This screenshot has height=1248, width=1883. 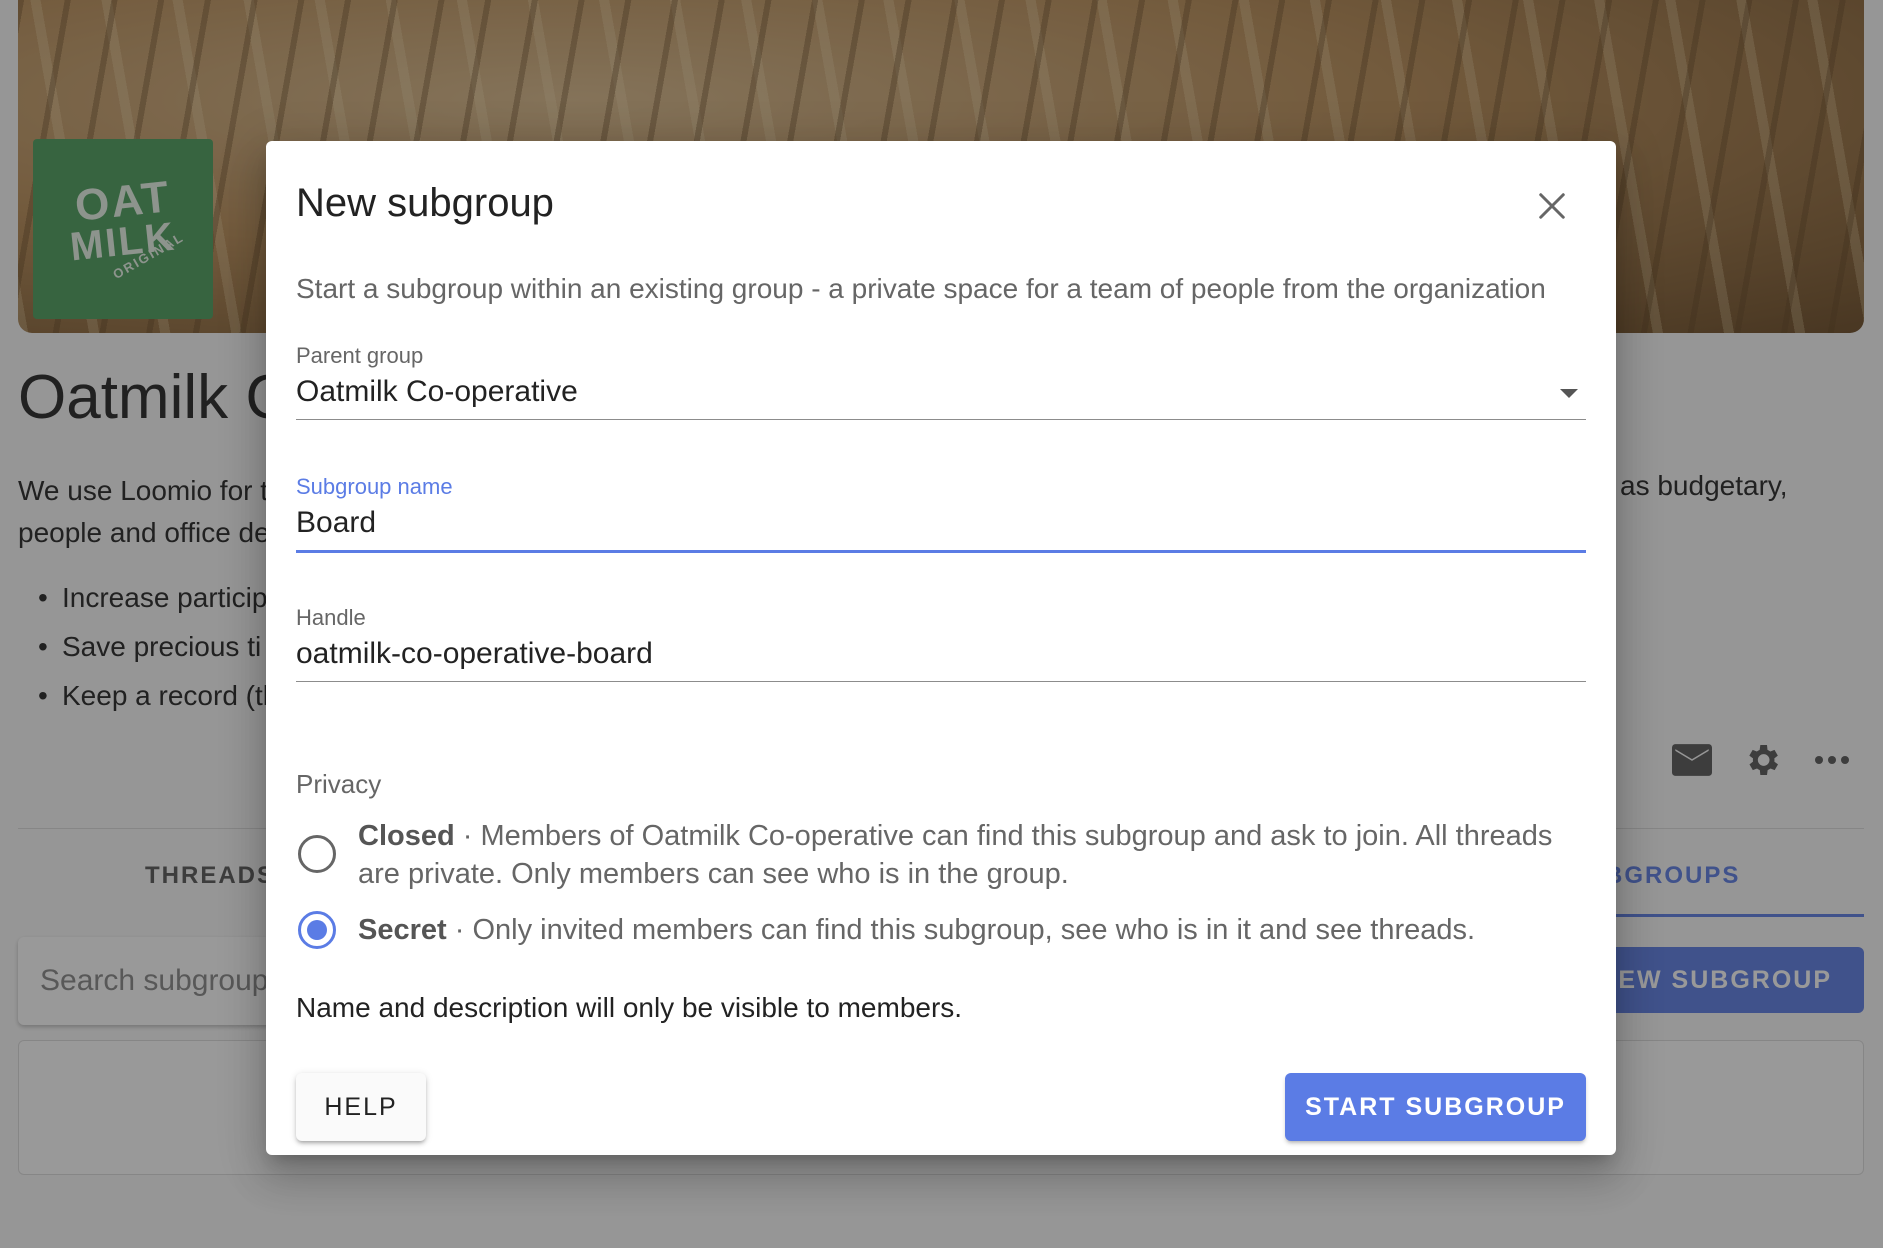 What do you see at coordinates (1569, 393) in the screenshot?
I see `dropdown-arrow-icon` at bounding box center [1569, 393].